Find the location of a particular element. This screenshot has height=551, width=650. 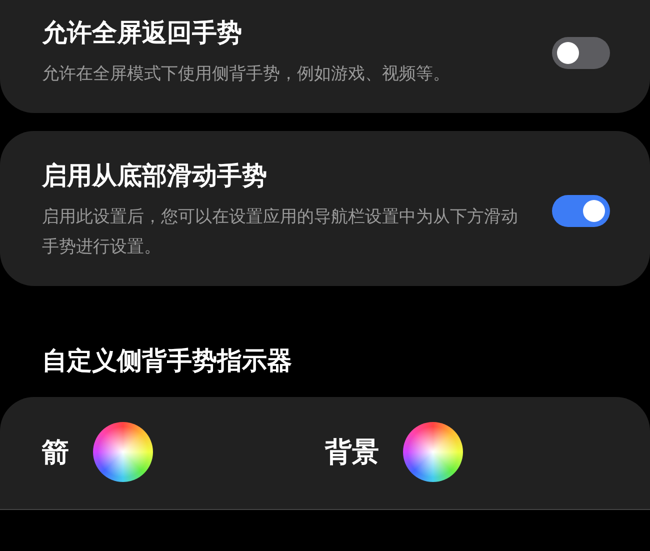

color-label: 箭 is located at coordinates (55, 453).